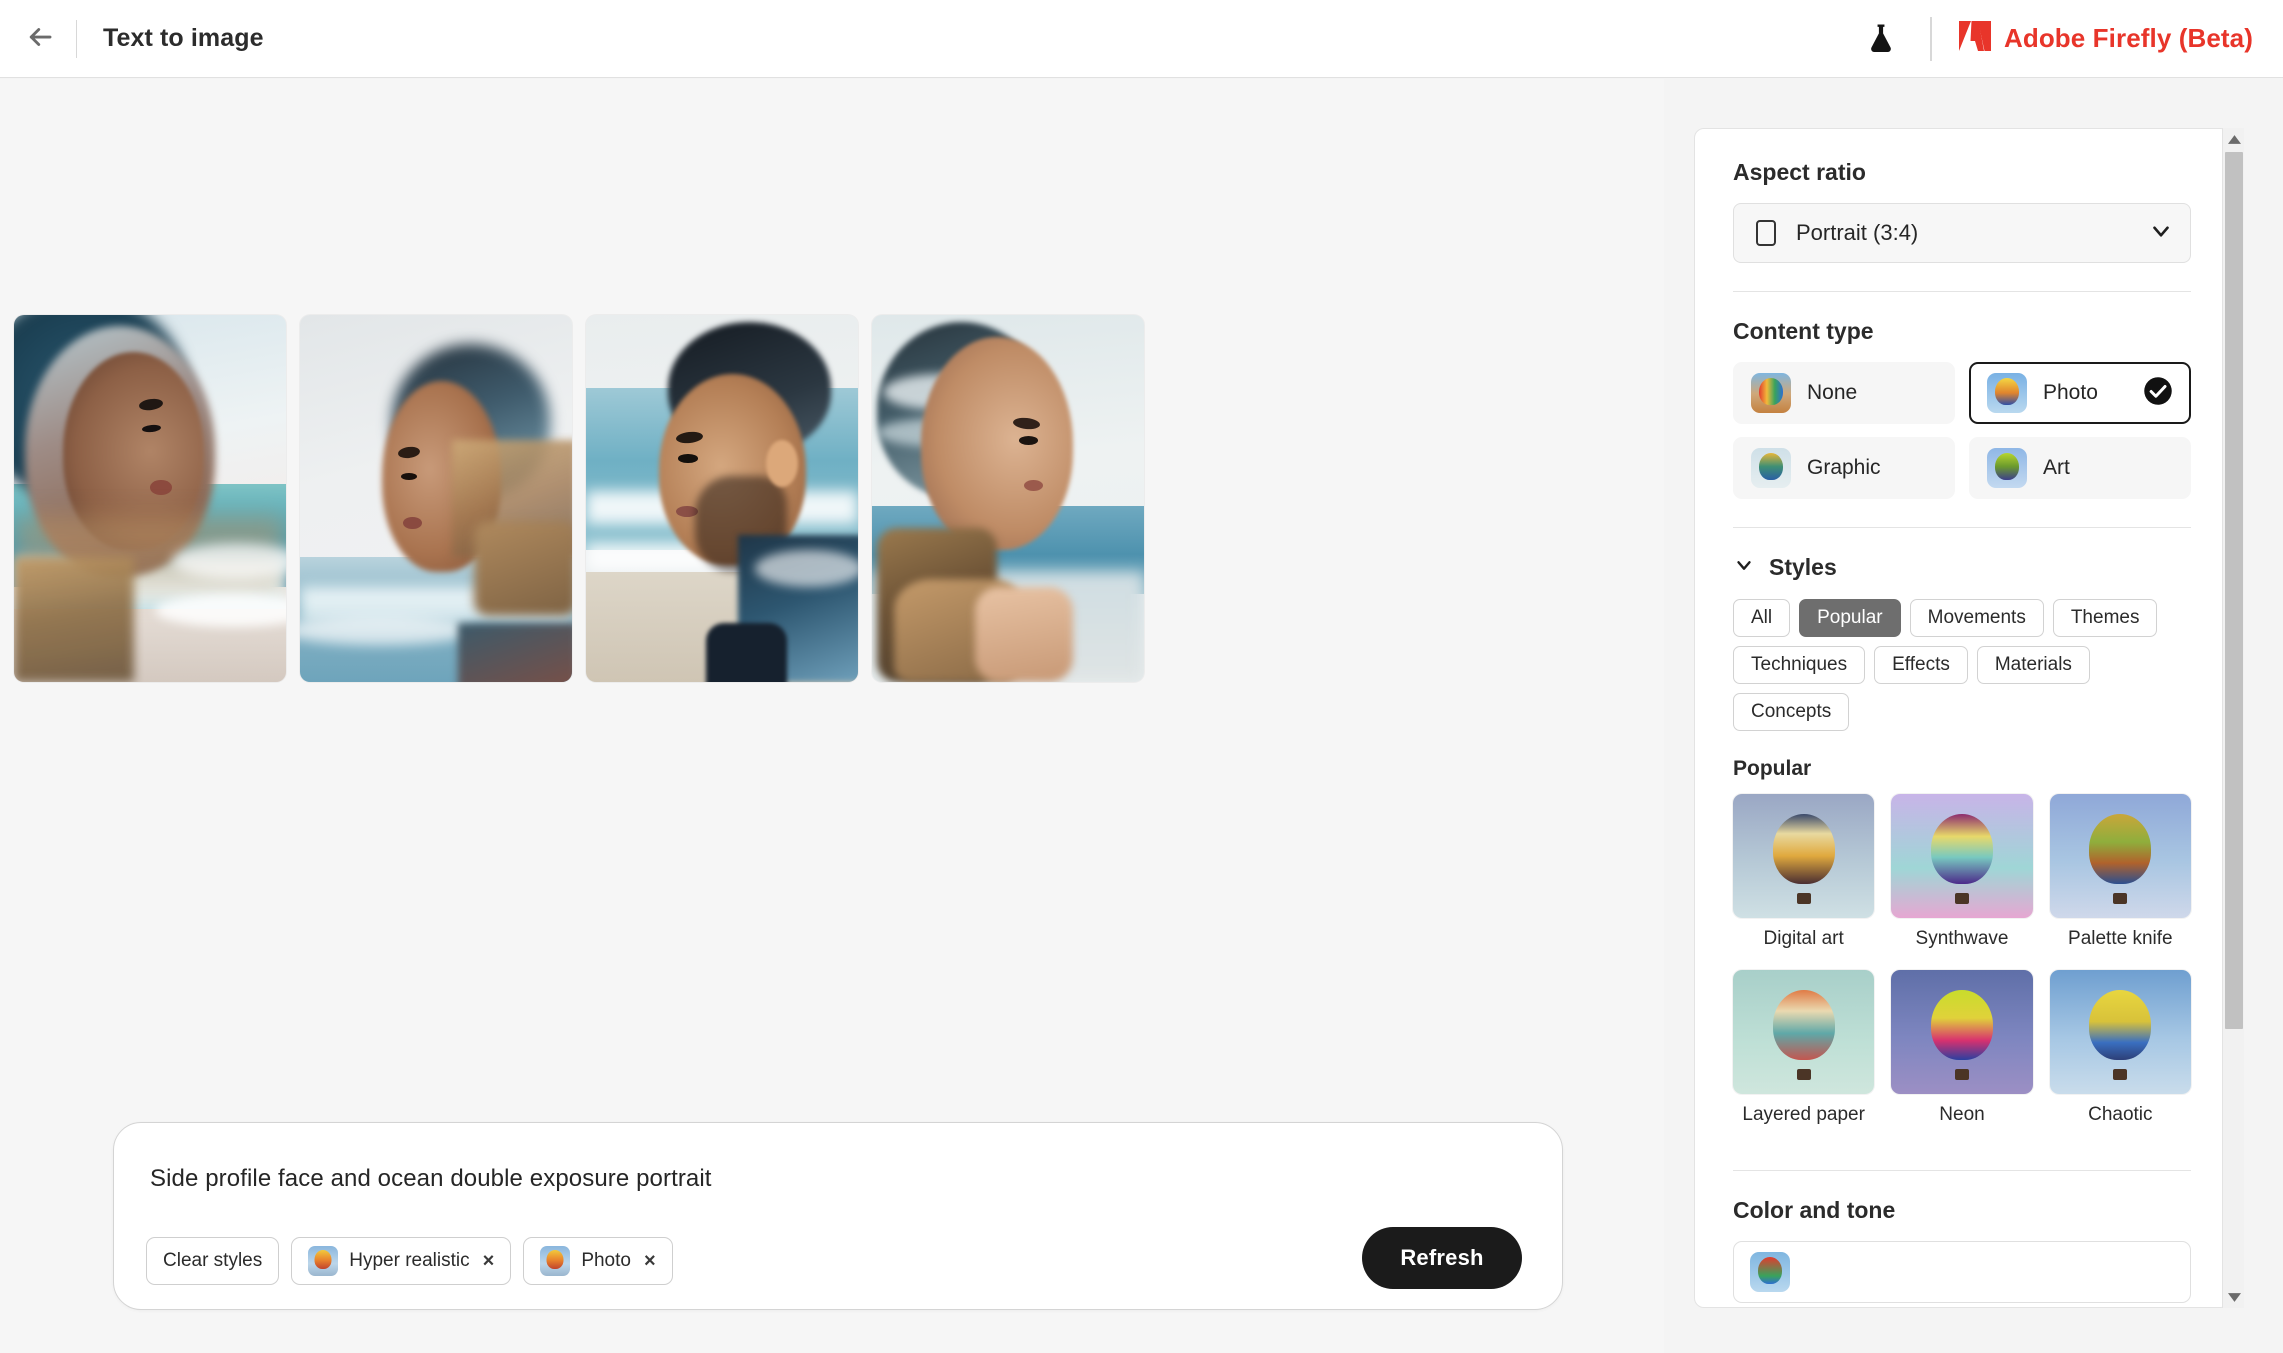 Image resolution: width=2283 pixels, height=1353 pixels. I want to click on styles-section-toggle: Styles, so click(1962, 567).